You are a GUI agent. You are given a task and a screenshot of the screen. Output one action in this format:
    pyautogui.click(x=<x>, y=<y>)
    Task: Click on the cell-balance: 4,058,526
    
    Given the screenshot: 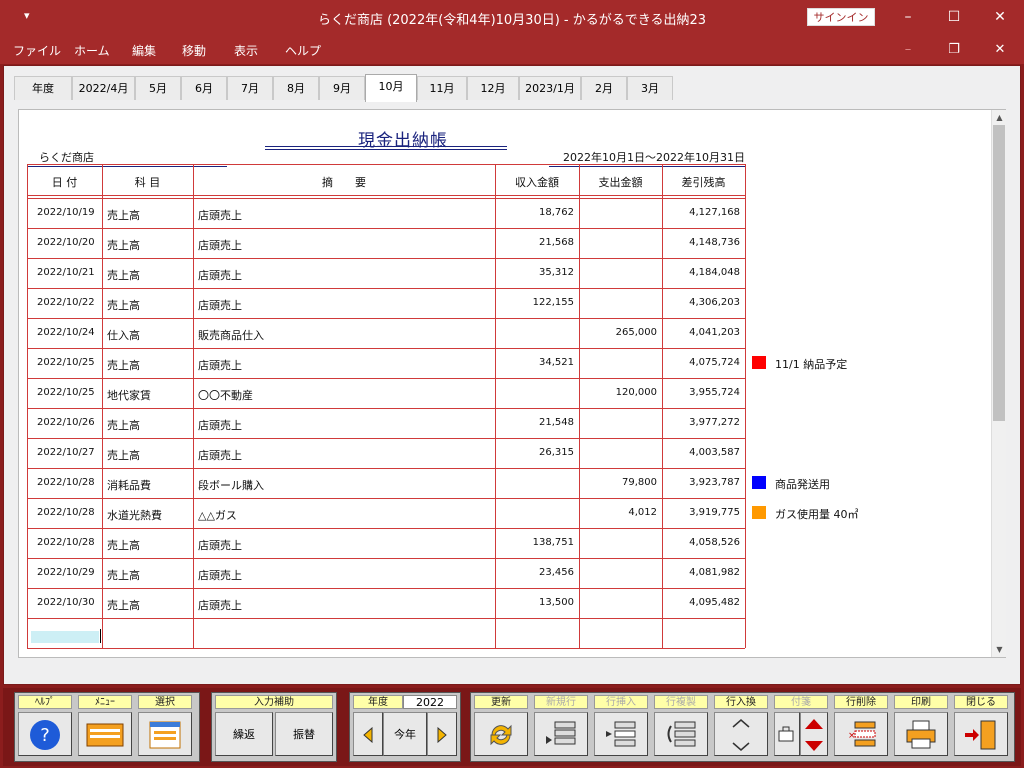 What is the action you would take?
    pyautogui.click(x=701, y=542)
    